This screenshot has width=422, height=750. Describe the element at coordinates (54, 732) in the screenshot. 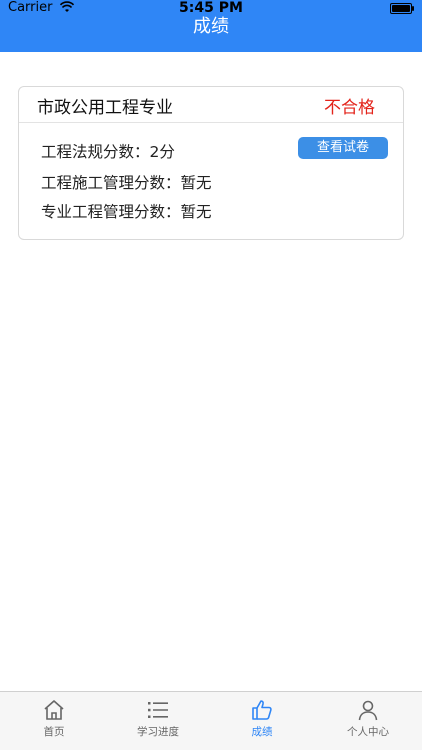

I see `tab-home-label: 首页` at that location.